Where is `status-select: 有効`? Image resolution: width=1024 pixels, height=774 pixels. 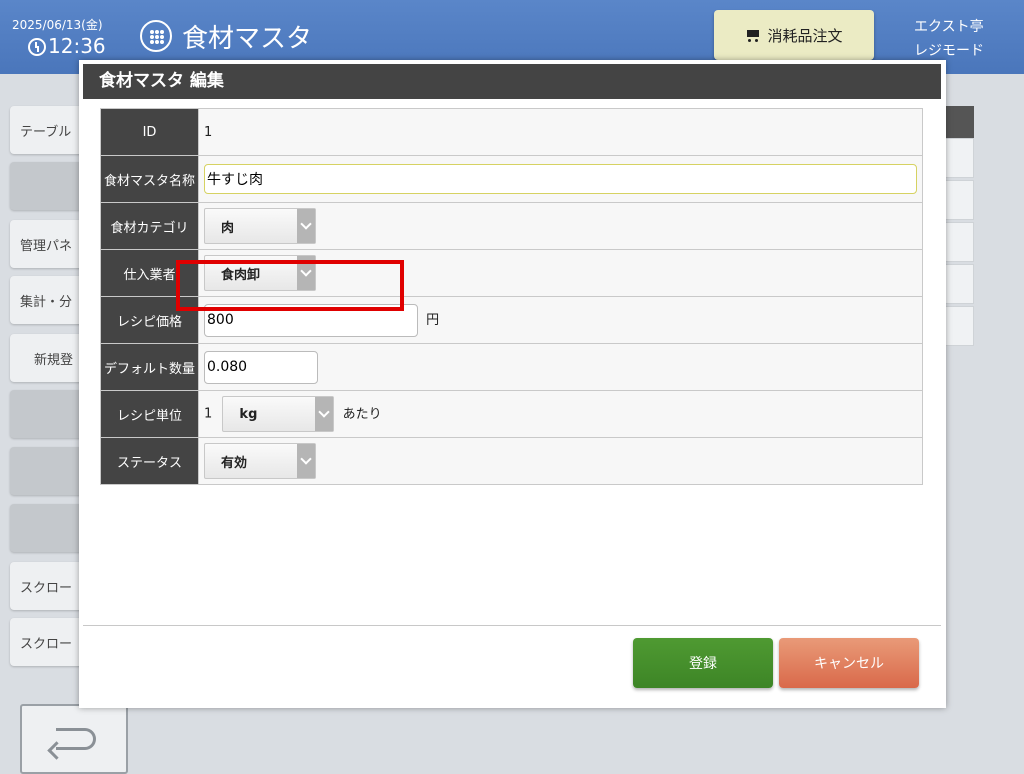 status-select: 有効 is located at coordinates (260, 461).